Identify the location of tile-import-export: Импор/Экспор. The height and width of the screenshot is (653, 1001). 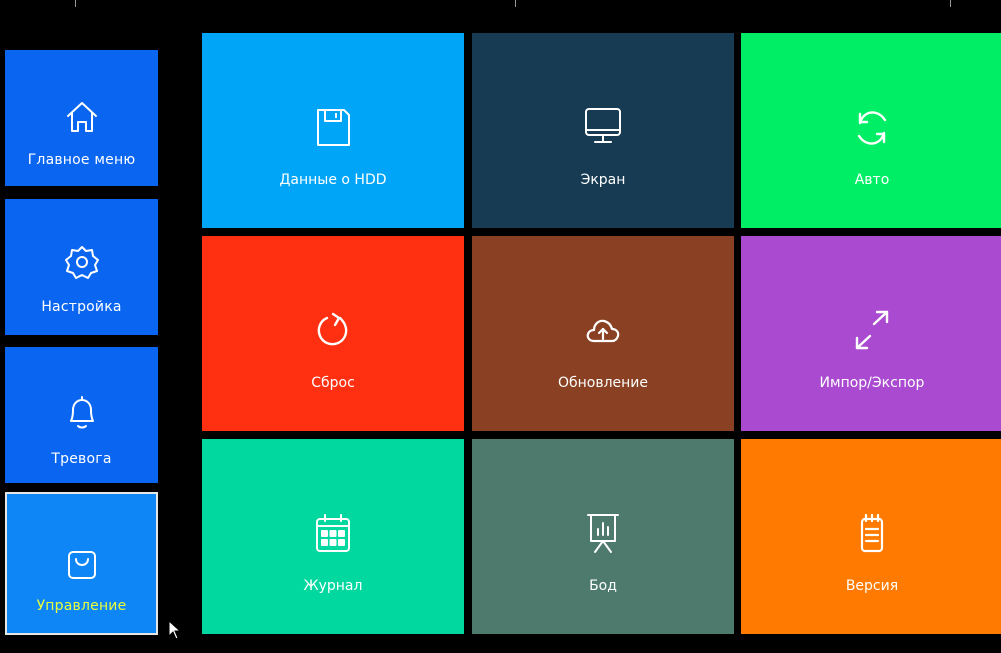
(871, 333).